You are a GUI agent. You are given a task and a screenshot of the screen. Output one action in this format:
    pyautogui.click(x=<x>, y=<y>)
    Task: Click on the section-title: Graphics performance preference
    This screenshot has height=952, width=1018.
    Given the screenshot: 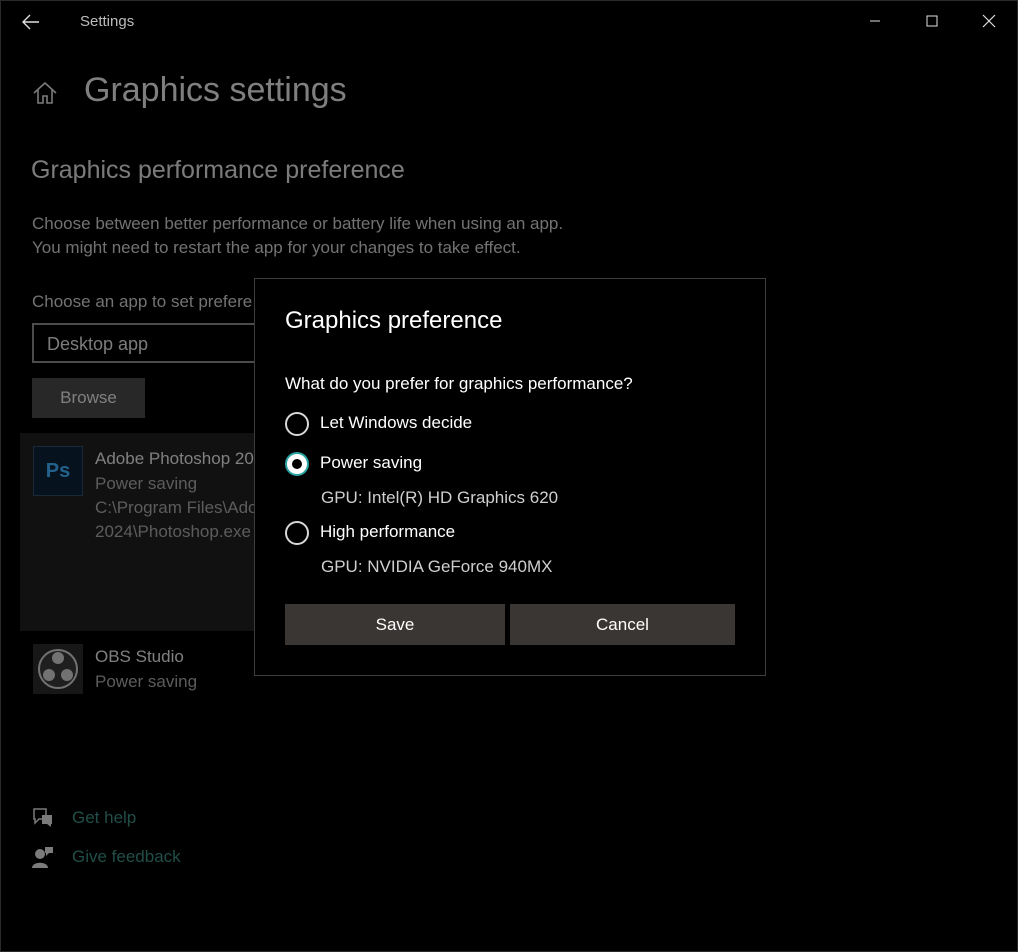 What is the action you would take?
    pyautogui.click(x=218, y=170)
    